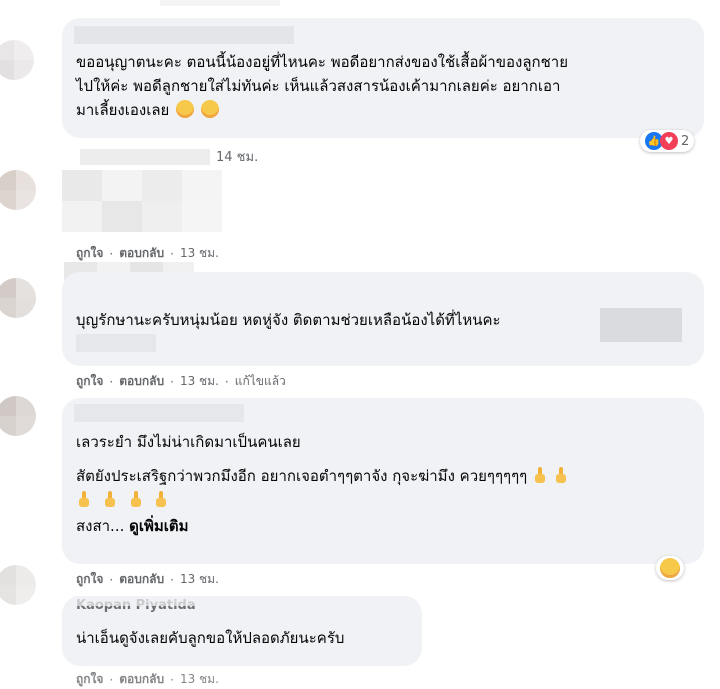 The image size is (720, 689). I want to click on redacted-link, so click(641, 325).